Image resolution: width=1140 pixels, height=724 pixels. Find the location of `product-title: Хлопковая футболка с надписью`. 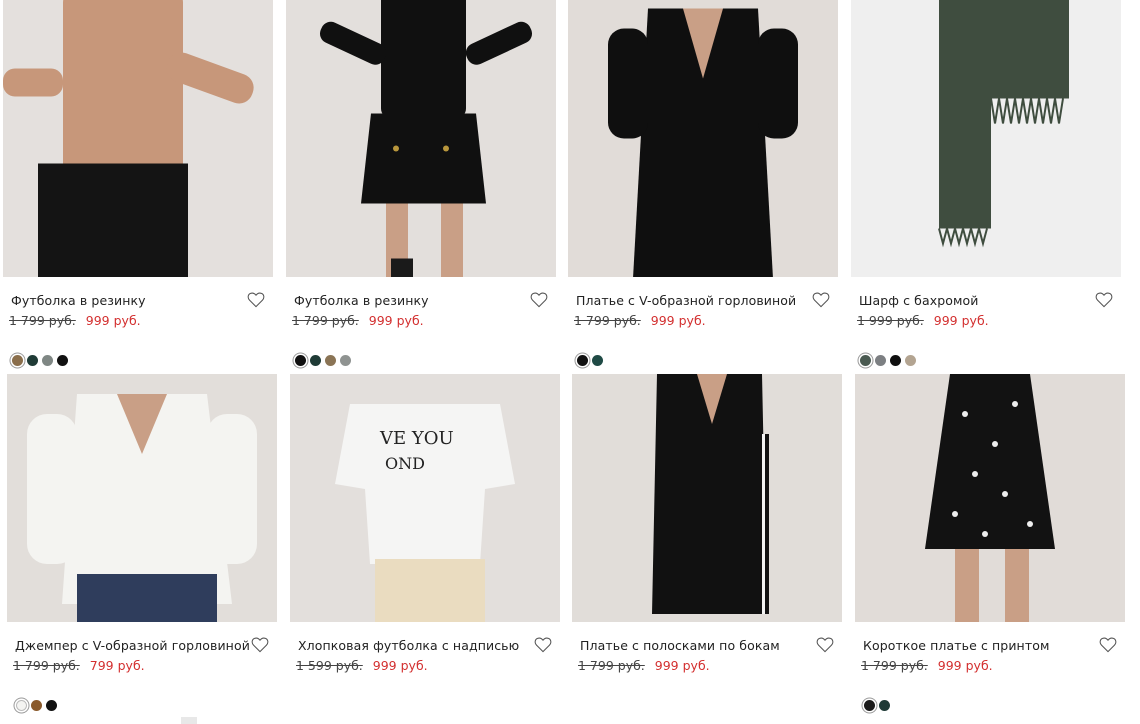

product-title: Хлопковая футболка с надписью is located at coordinates (408, 645).